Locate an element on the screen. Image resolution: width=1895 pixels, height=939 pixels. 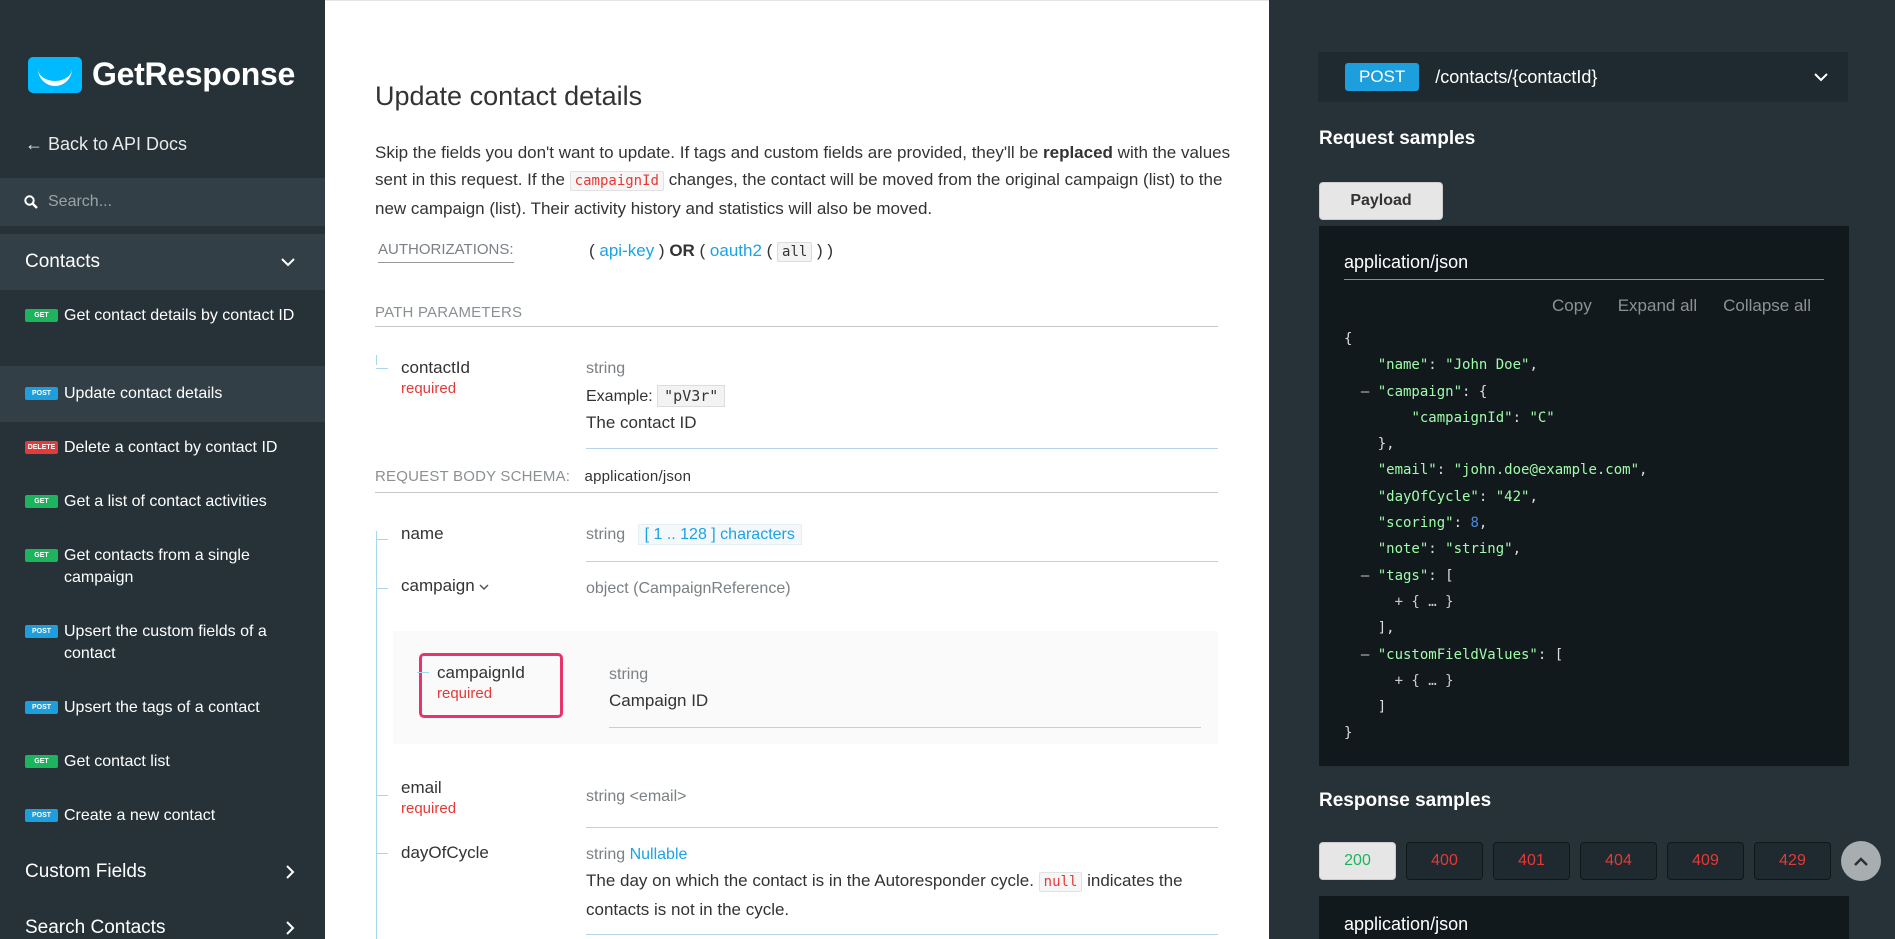
auth-api-key-link: api-key is located at coordinates (626, 250).